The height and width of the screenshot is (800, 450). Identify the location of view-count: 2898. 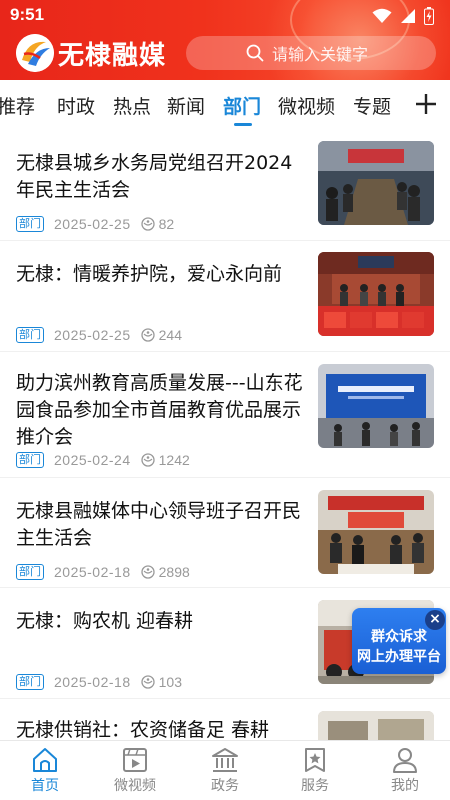
(165, 572).